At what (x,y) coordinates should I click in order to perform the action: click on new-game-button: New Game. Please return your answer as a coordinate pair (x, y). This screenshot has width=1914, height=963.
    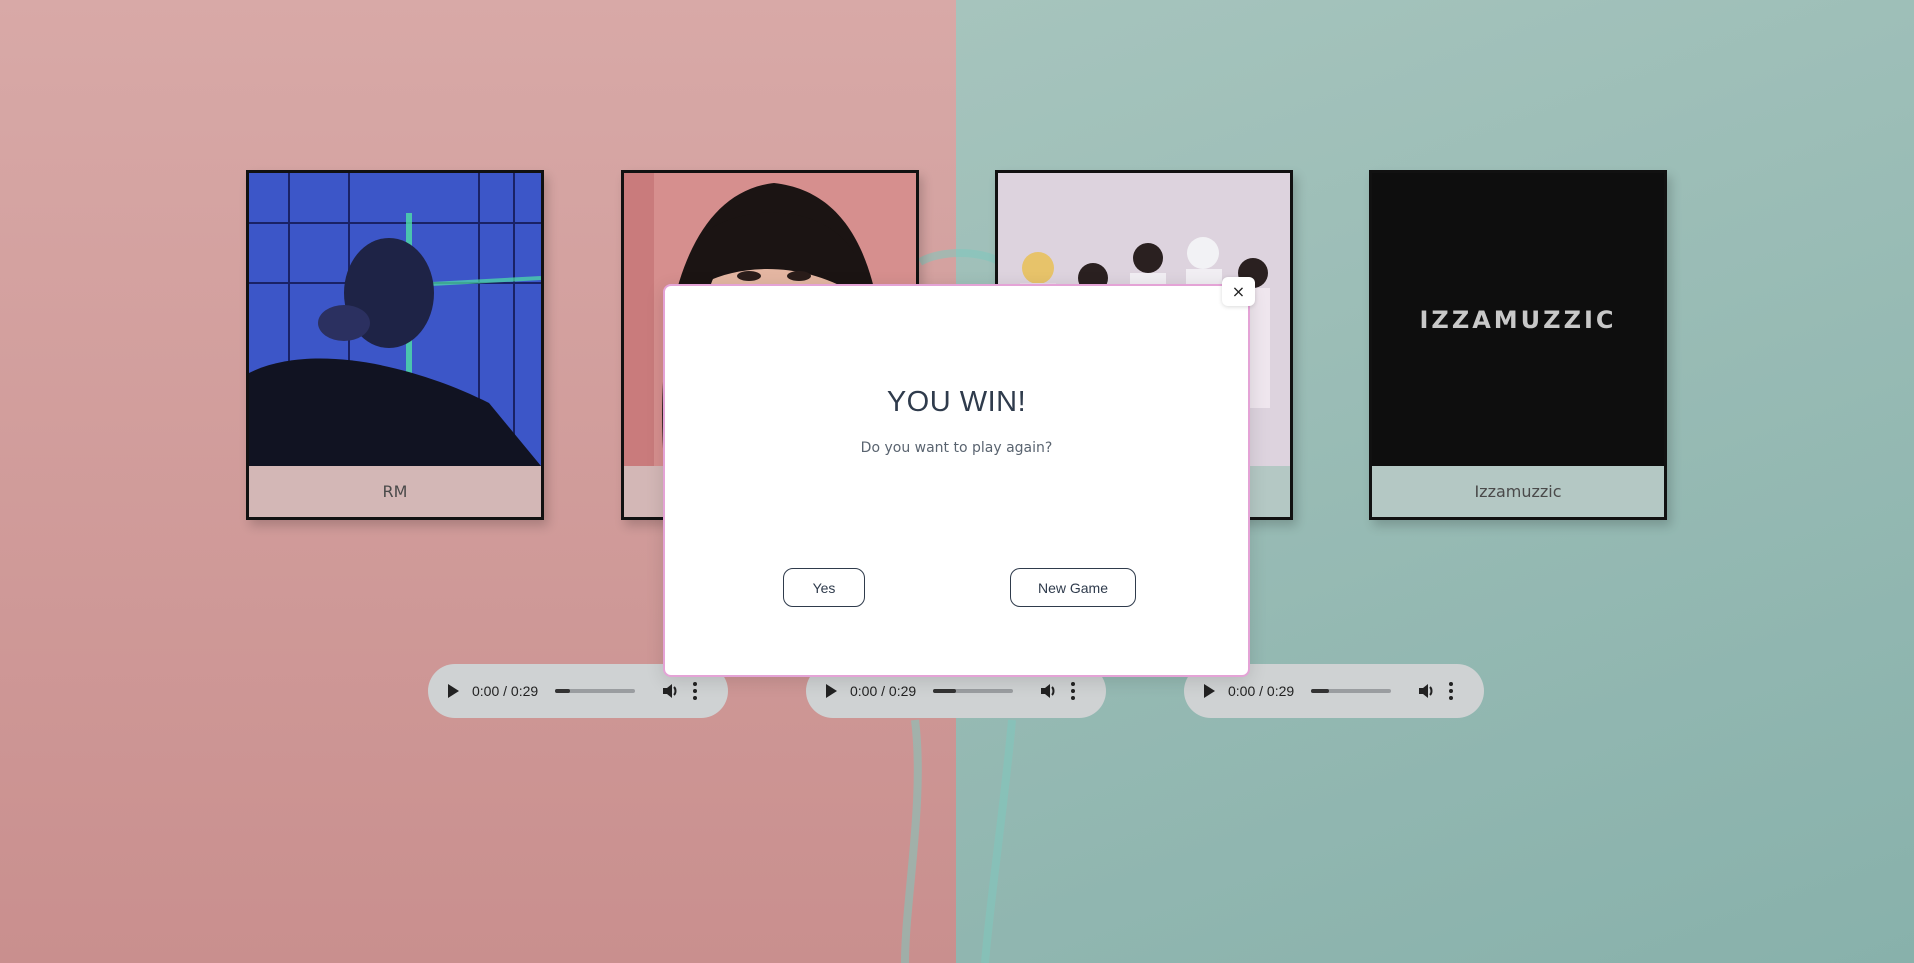
    Looking at the image, I should click on (1073, 587).